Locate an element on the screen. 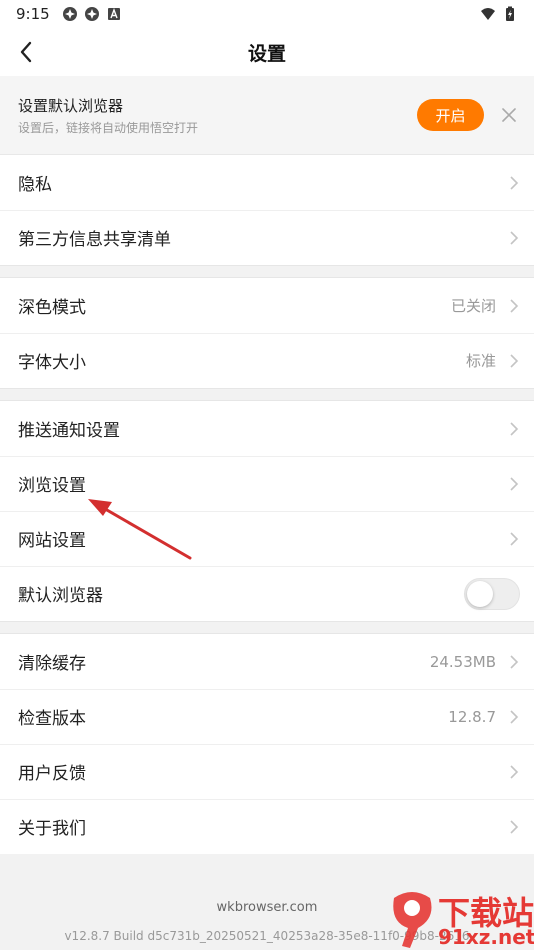 The image size is (534, 950). row-label: 第三方信息共享清单 is located at coordinates (94, 240).